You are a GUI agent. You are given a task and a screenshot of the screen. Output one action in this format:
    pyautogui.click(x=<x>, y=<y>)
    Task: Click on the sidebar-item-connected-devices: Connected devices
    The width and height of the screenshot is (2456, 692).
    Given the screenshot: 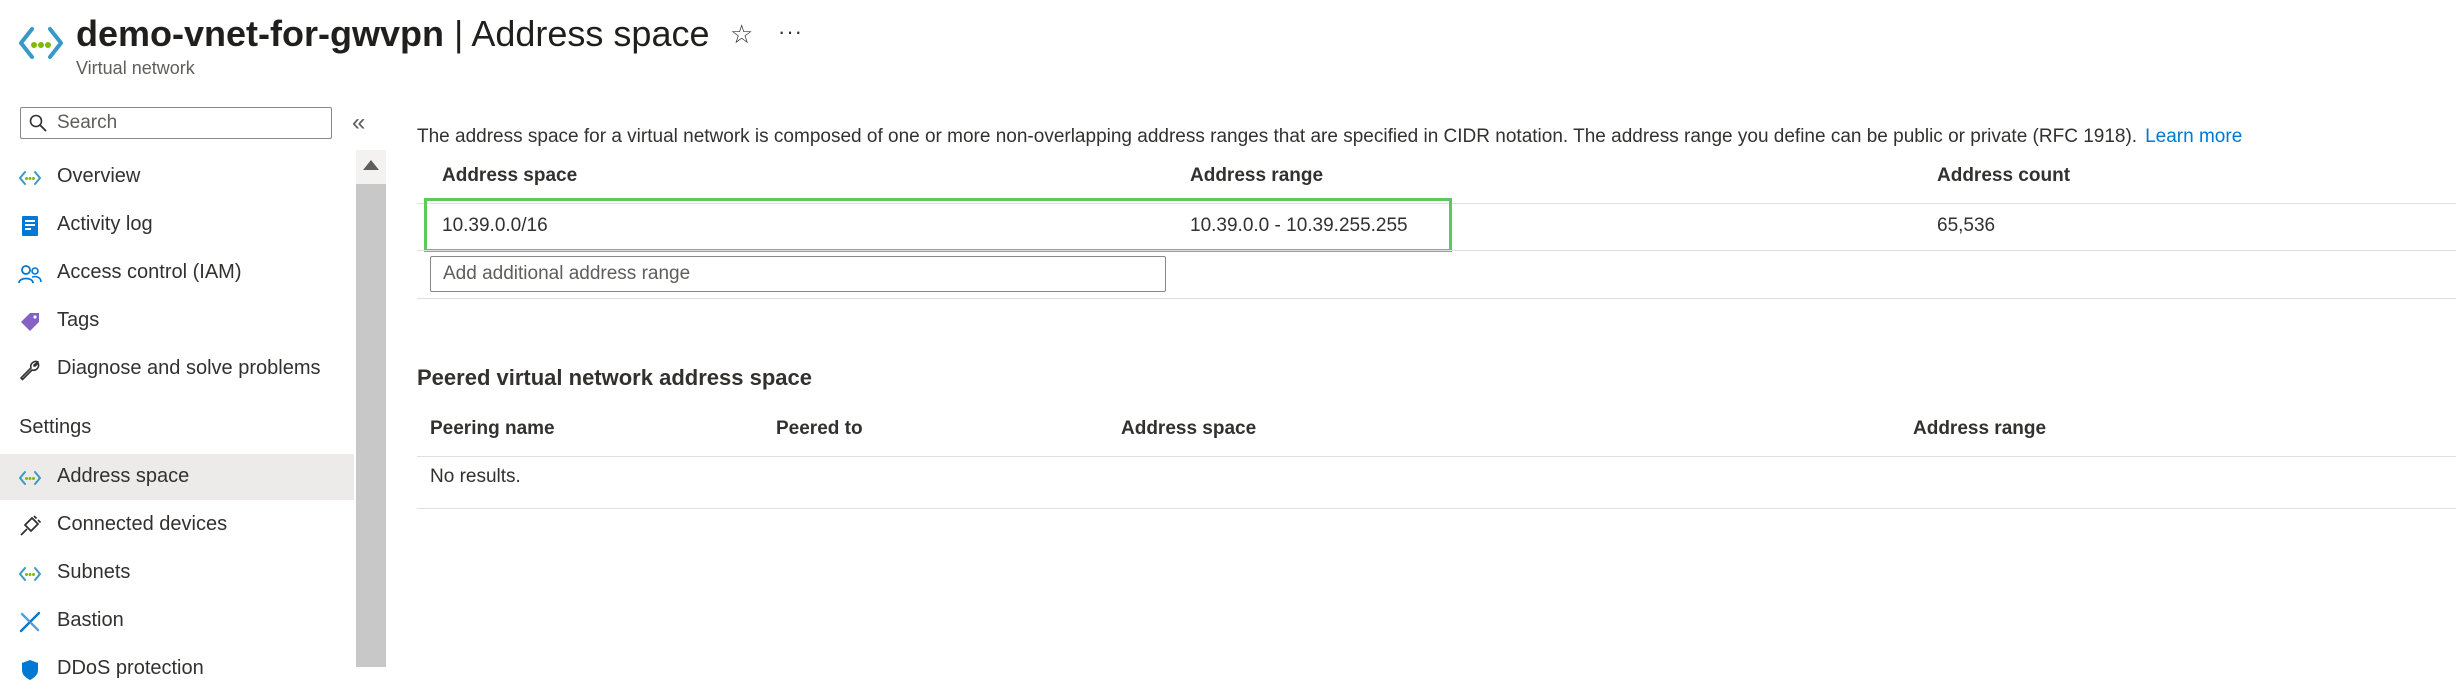 What is the action you would take?
    pyautogui.click(x=177, y=525)
    